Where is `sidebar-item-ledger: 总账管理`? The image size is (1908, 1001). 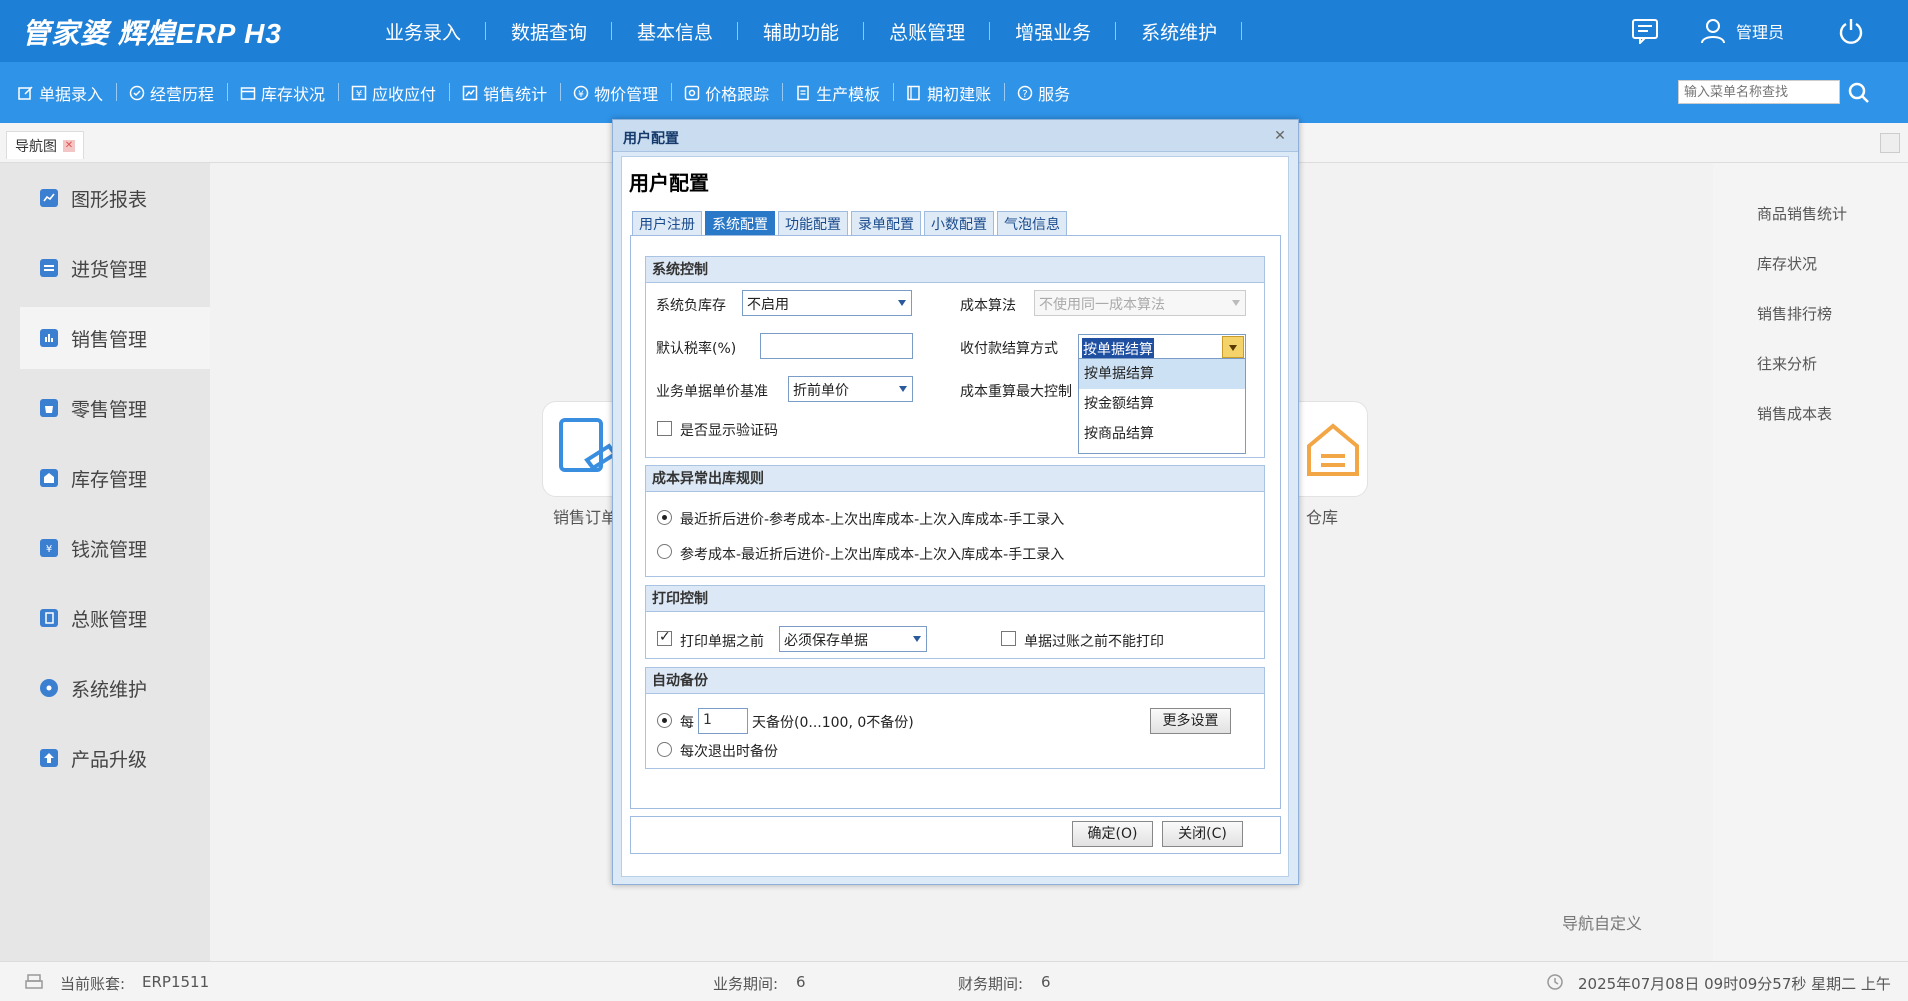
sidebar-item-ledger: 总账管理 is located at coordinates (115, 618).